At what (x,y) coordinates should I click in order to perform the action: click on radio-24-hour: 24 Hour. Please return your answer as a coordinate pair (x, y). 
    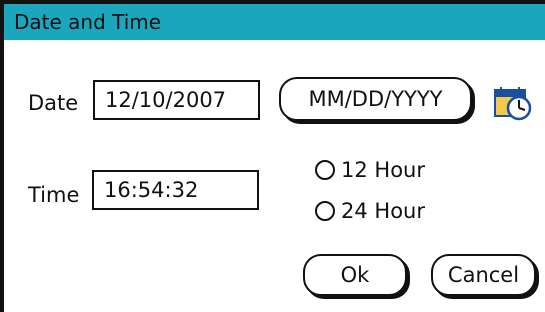
    Looking at the image, I should click on (370, 211).